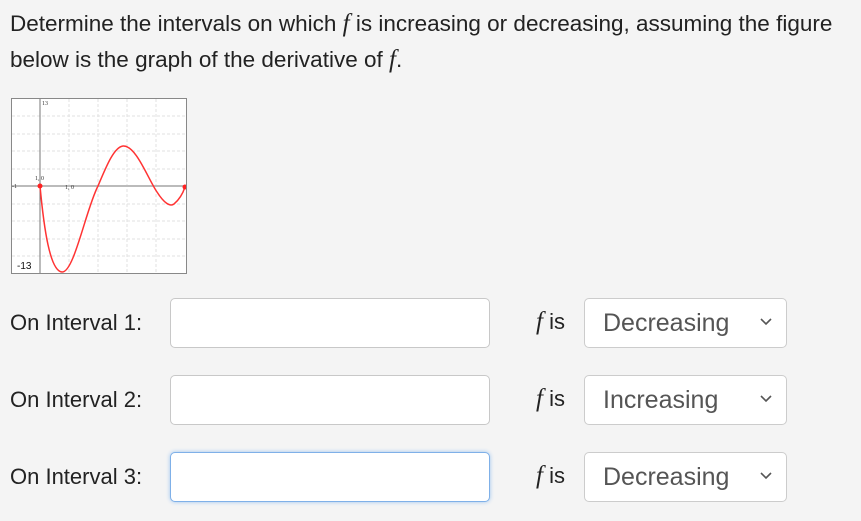 This screenshot has height=521, width=861. I want to click on label-xmin: -1, so click(14, 187).